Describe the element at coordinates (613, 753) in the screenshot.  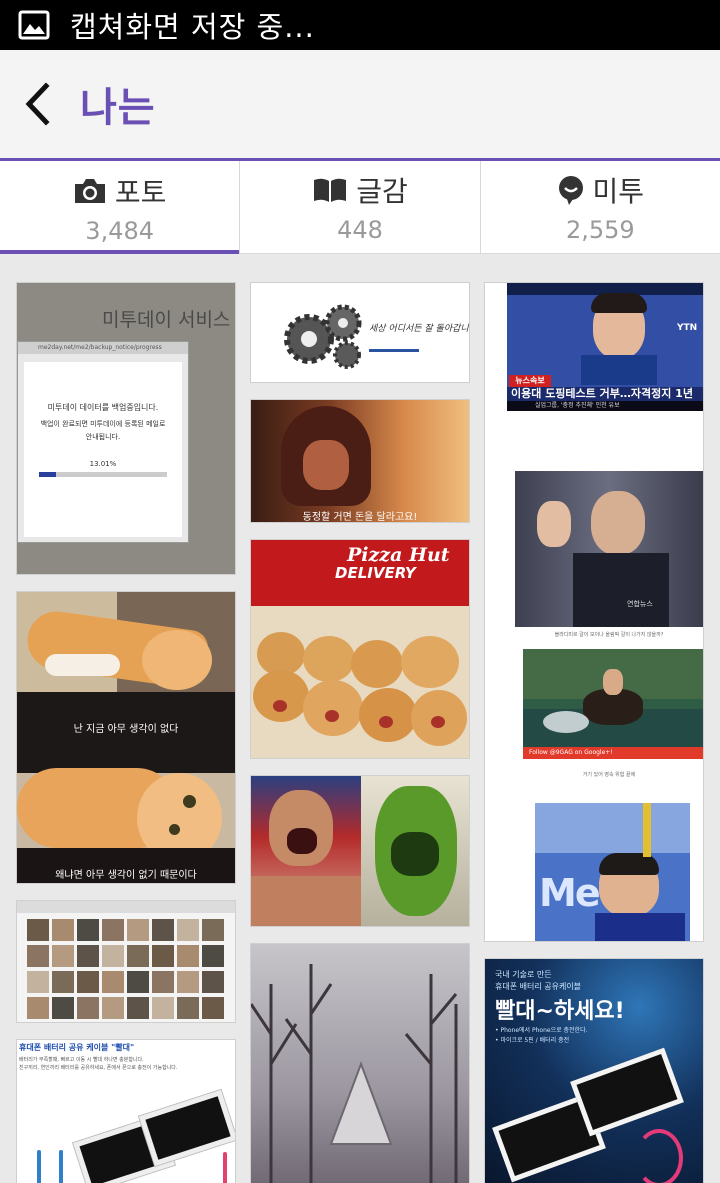
I see `putin-follow: Follow @9GAG on Google+!` at that location.